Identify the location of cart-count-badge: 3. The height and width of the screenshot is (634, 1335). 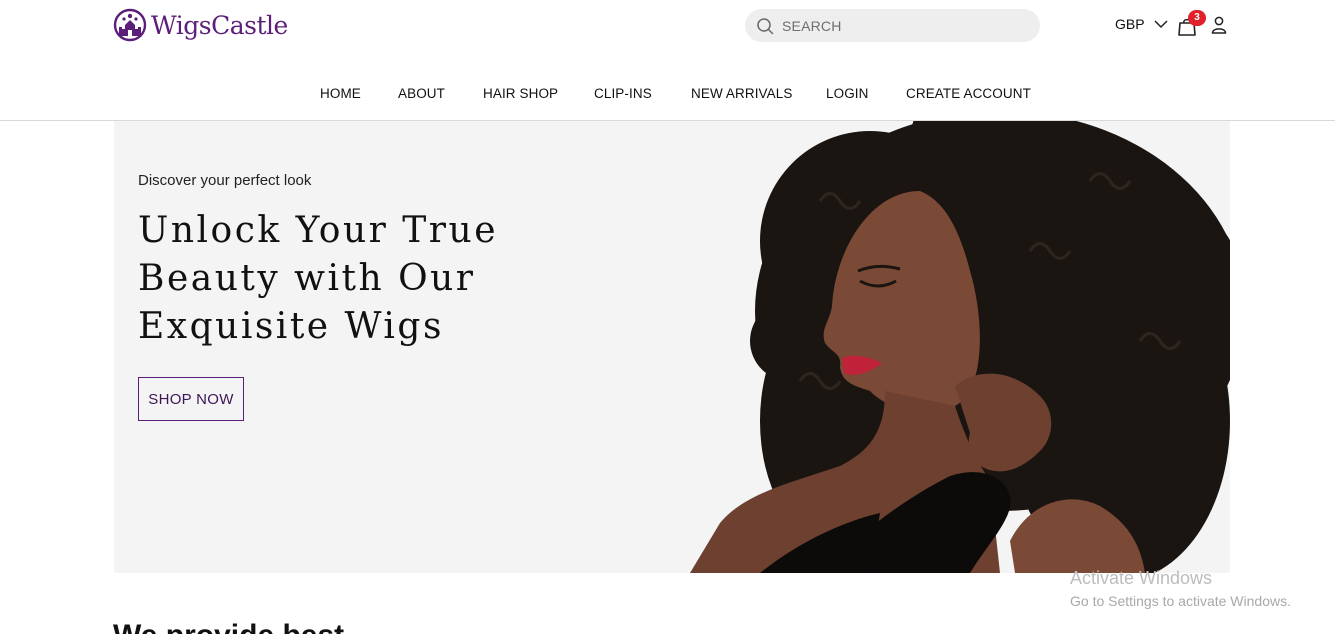
(1197, 18).